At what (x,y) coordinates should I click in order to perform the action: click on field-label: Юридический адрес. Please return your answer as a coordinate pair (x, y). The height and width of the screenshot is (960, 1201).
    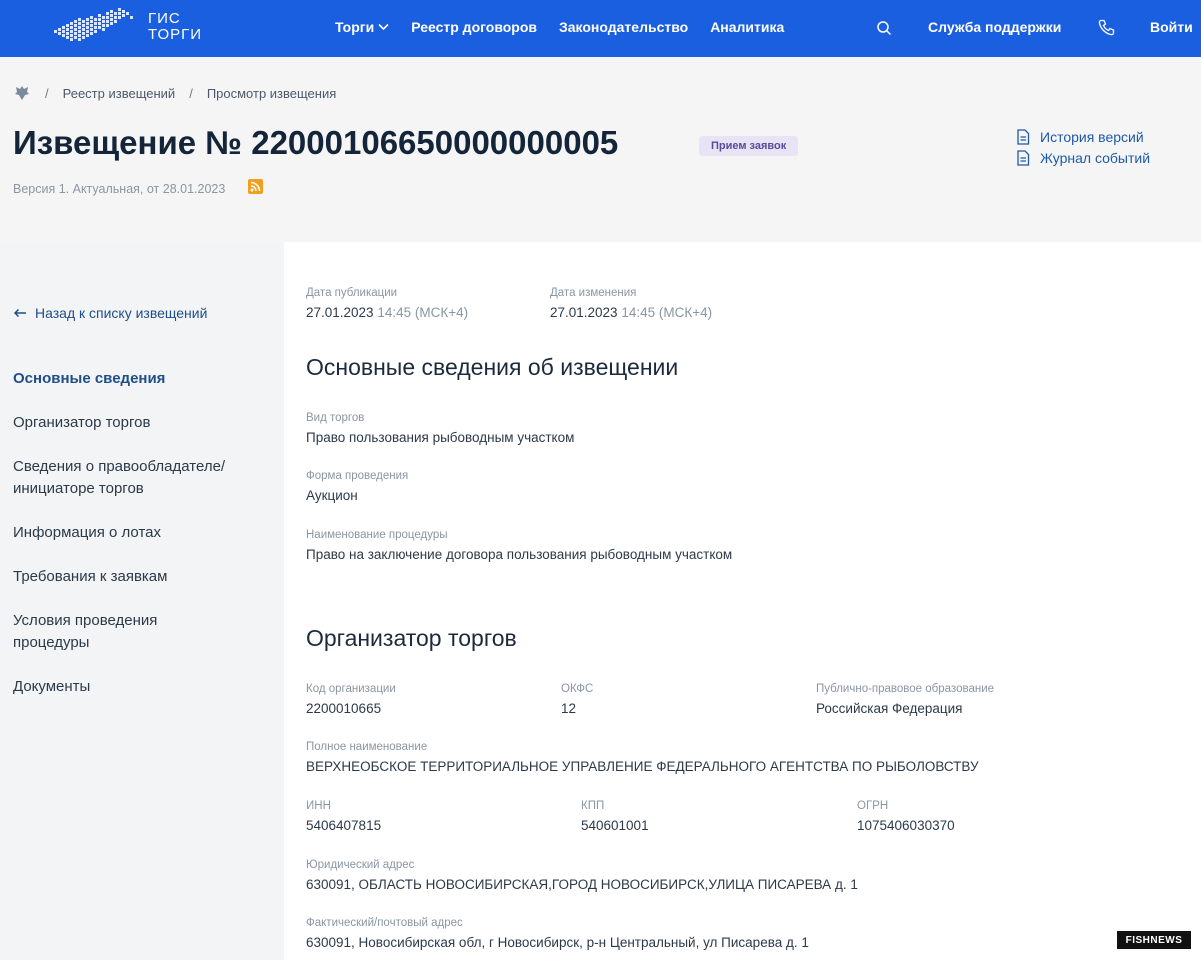
    Looking at the image, I should click on (360, 865).